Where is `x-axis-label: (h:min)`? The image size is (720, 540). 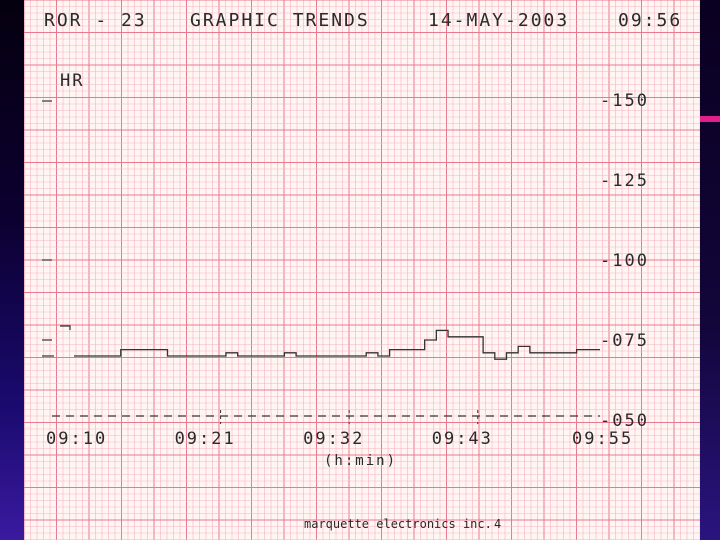 x-axis-label: (h:min) is located at coordinates (360, 461).